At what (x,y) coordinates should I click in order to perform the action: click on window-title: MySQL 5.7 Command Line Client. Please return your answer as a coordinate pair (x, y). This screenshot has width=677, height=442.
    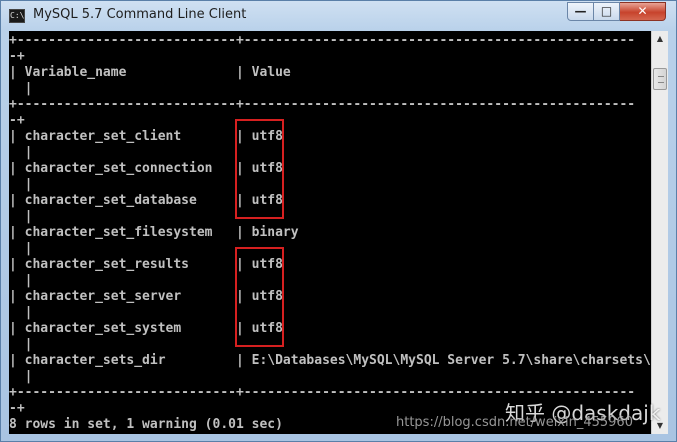
    Looking at the image, I should click on (140, 14).